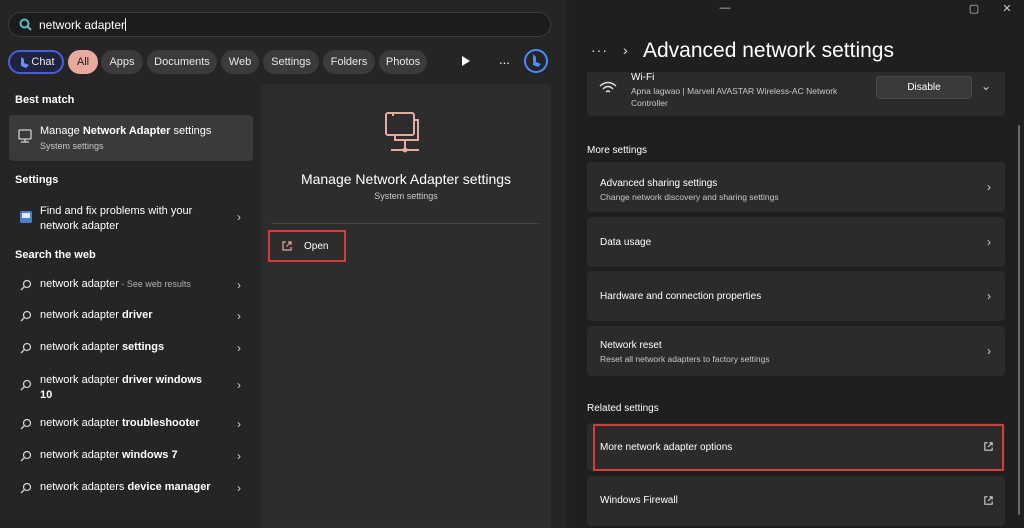  Describe the element at coordinates (643, 77) in the screenshot. I see `wifi-name: Wi-Fi` at that location.